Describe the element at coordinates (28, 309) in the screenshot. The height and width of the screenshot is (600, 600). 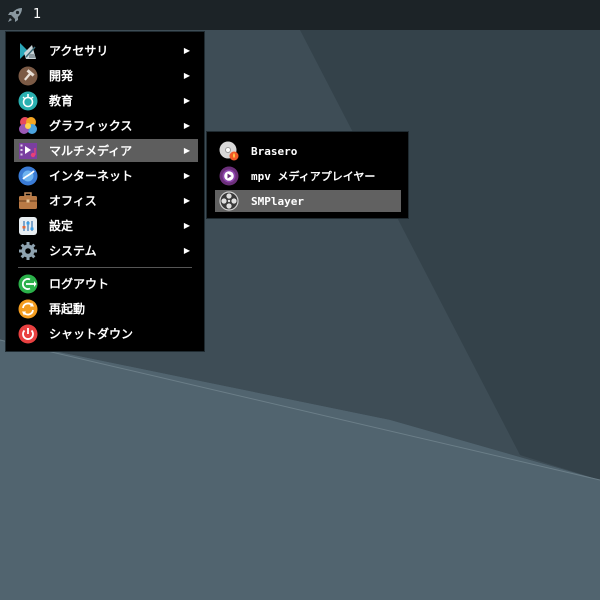
I see `reboot-icon` at that location.